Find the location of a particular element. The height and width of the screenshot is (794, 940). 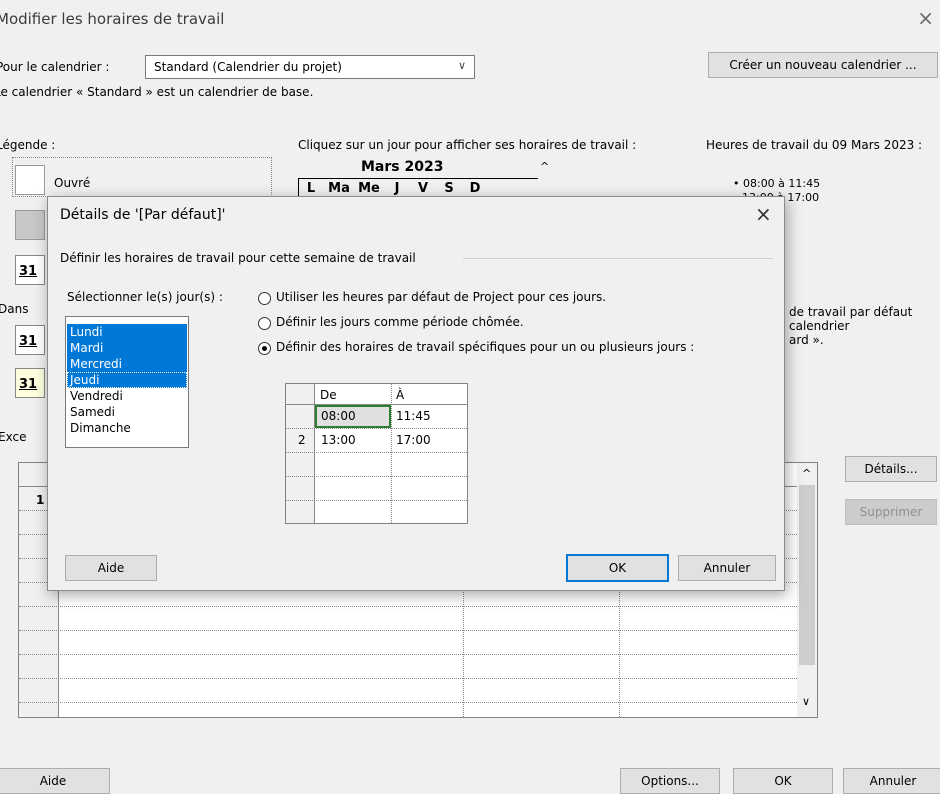

default-note-line: calendrier is located at coordinates (819, 326).